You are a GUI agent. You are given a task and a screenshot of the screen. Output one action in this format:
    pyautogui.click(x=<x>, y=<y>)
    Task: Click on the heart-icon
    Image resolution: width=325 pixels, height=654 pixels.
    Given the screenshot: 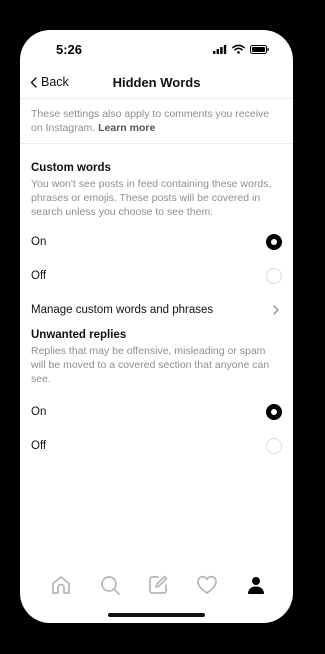 What is the action you would take?
    pyautogui.click(x=207, y=585)
    